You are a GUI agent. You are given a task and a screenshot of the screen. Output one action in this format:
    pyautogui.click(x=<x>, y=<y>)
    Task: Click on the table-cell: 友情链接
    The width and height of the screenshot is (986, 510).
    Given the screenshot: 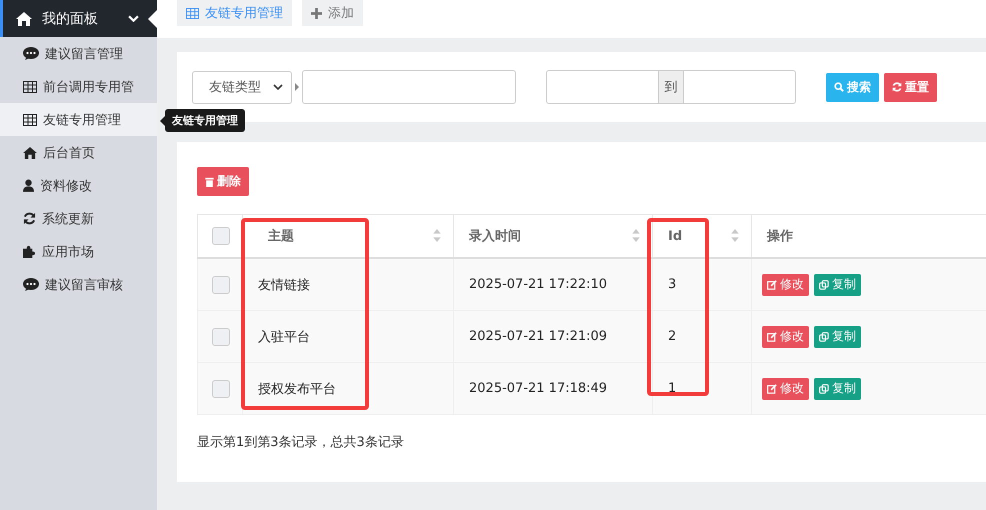 What is the action you would take?
    pyautogui.click(x=284, y=285)
    